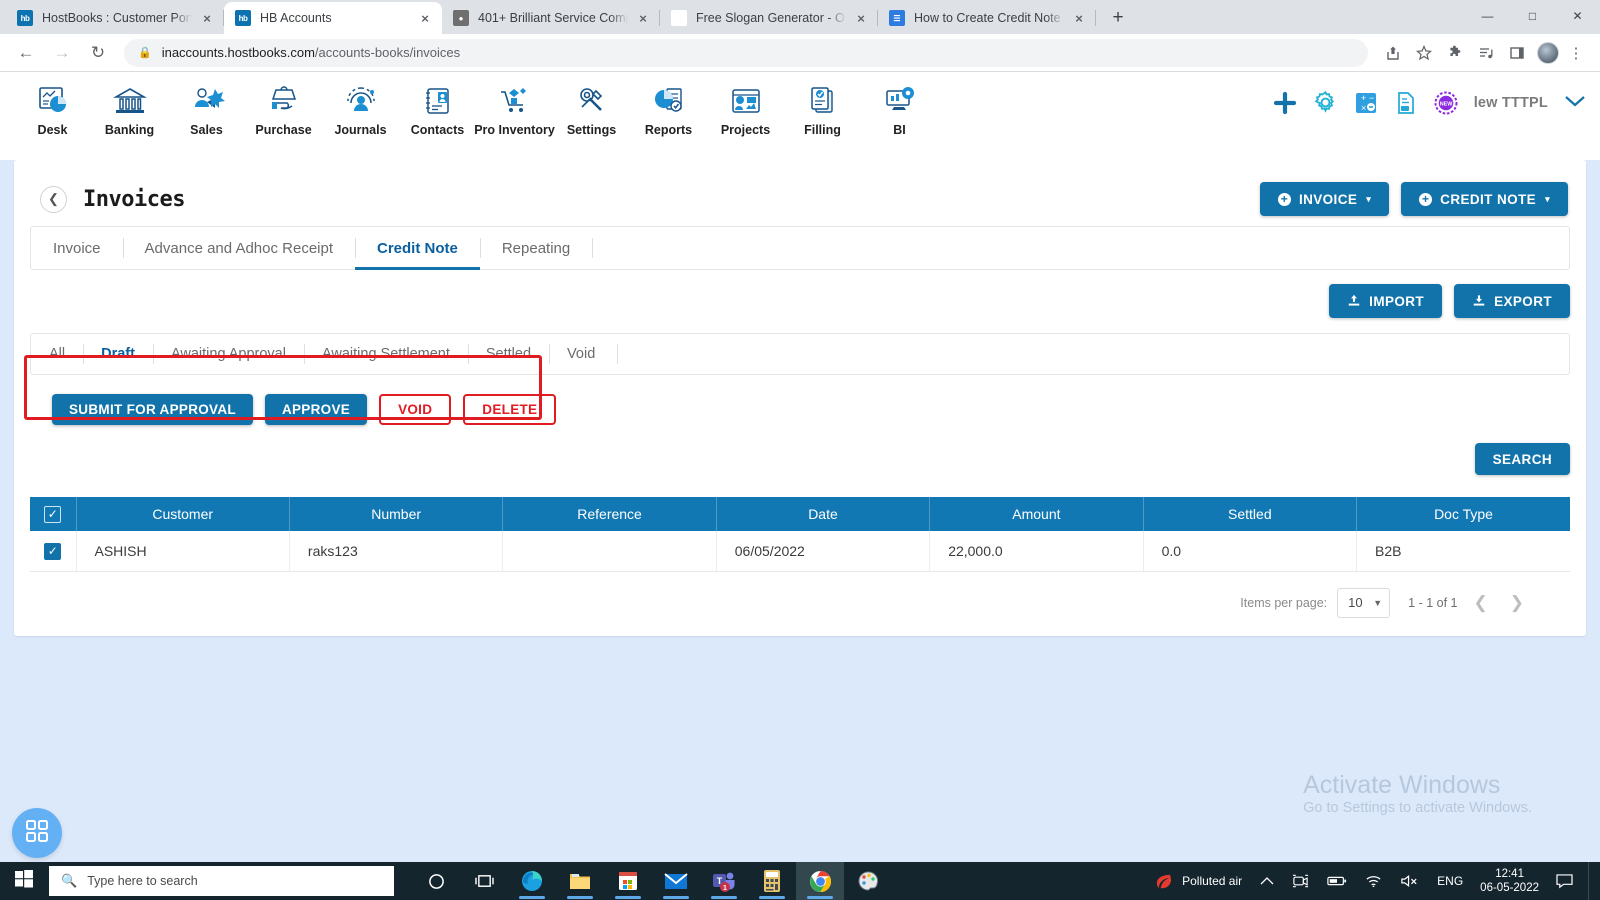 Image resolution: width=1600 pixels, height=900 pixels. What do you see at coordinates (62, 53) in the screenshot?
I see `forward-icon: →` at bounding box center [62, 53].